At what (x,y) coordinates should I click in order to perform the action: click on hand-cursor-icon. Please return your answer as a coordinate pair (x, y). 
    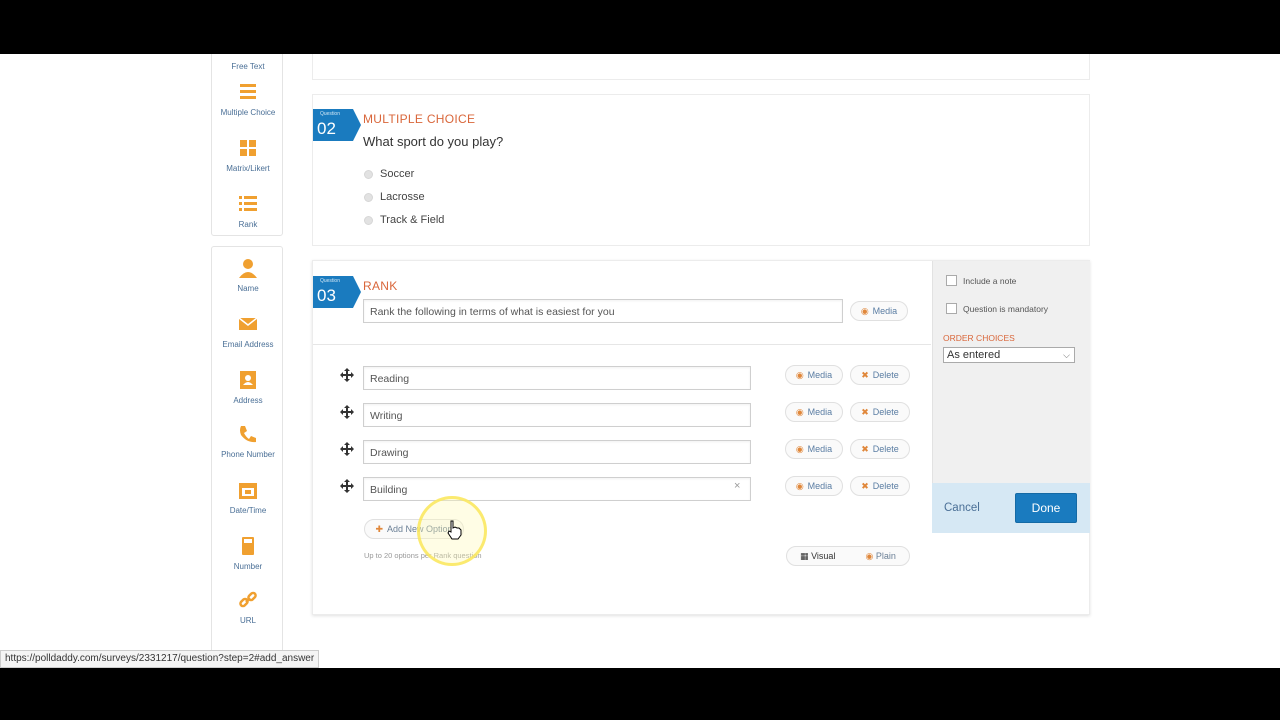
    Looking at the image, I should click on (454, 530).